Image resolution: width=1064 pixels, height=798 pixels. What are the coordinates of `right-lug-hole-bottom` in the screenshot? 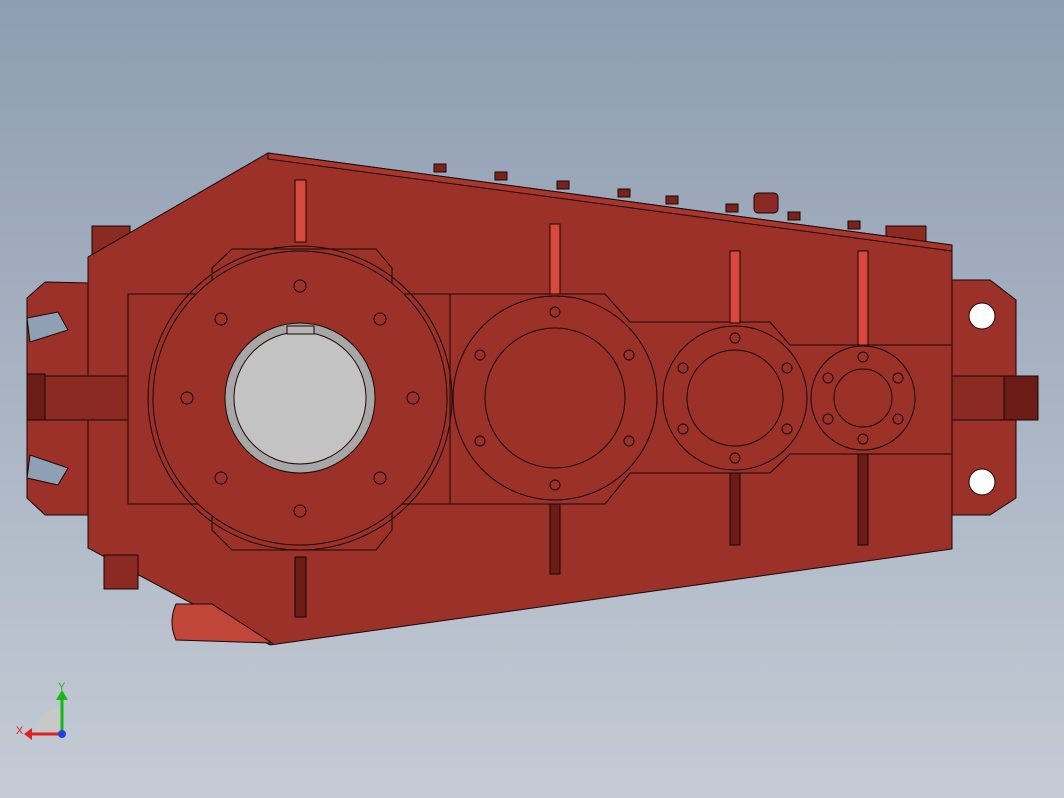 It's located at (982, 482).